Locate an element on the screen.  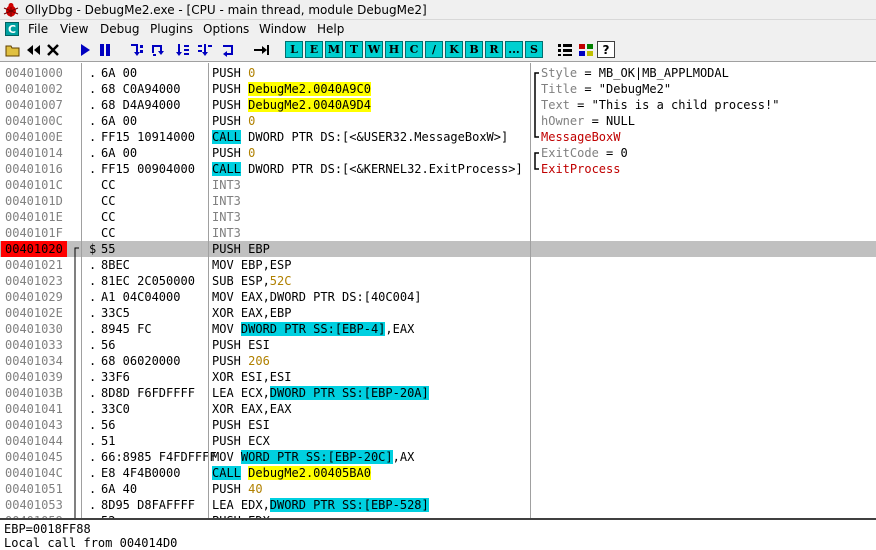
trace-into-icon is located at coordinates (183, 49).